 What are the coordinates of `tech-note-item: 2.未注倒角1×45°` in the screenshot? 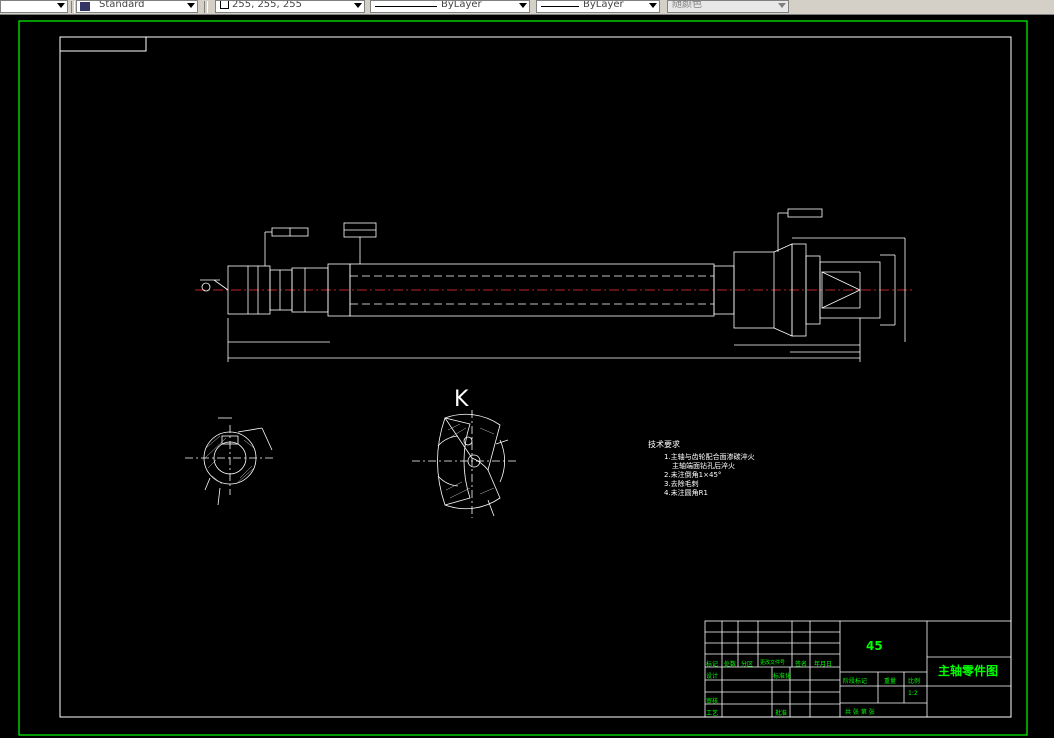 It's located at (693, 475).